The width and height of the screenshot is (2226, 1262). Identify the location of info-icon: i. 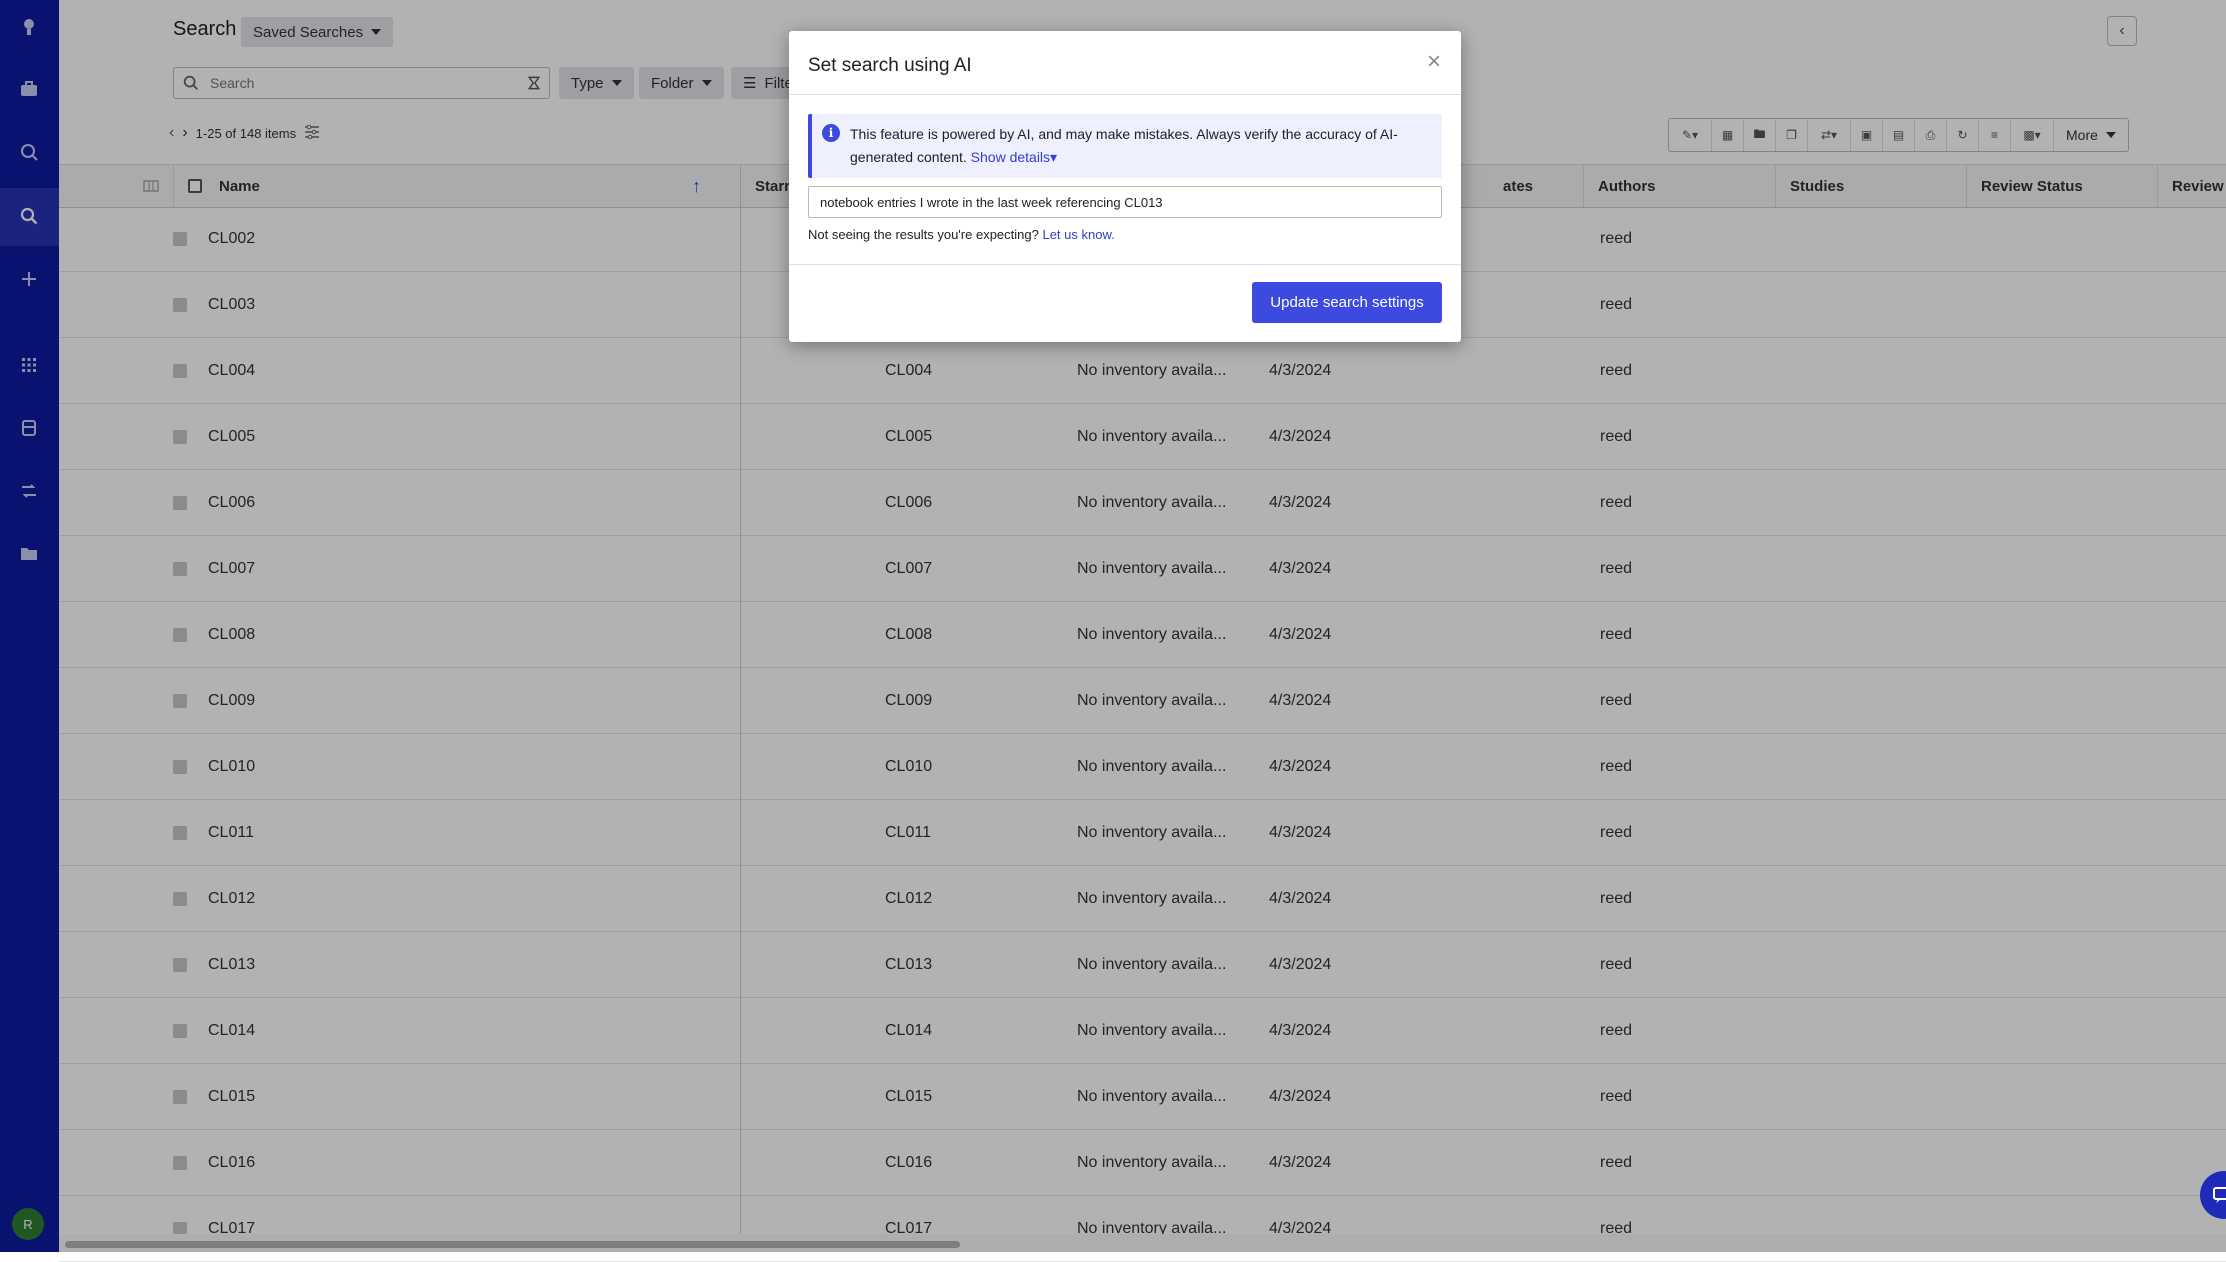
(831, 133).